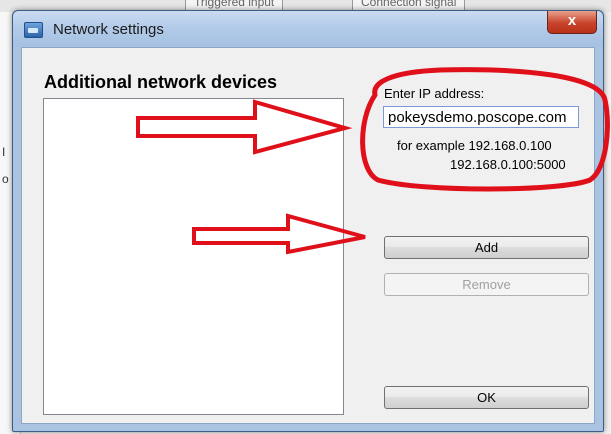  Describe the element at coordinates (434, 93) in the screenshot. I see `ip-address-label: Enter IP address:` at that location.